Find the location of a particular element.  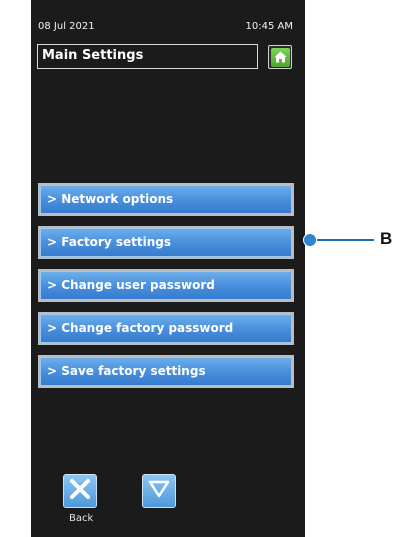

status-time: 10:45 AM is located at coordinates (269, 26).